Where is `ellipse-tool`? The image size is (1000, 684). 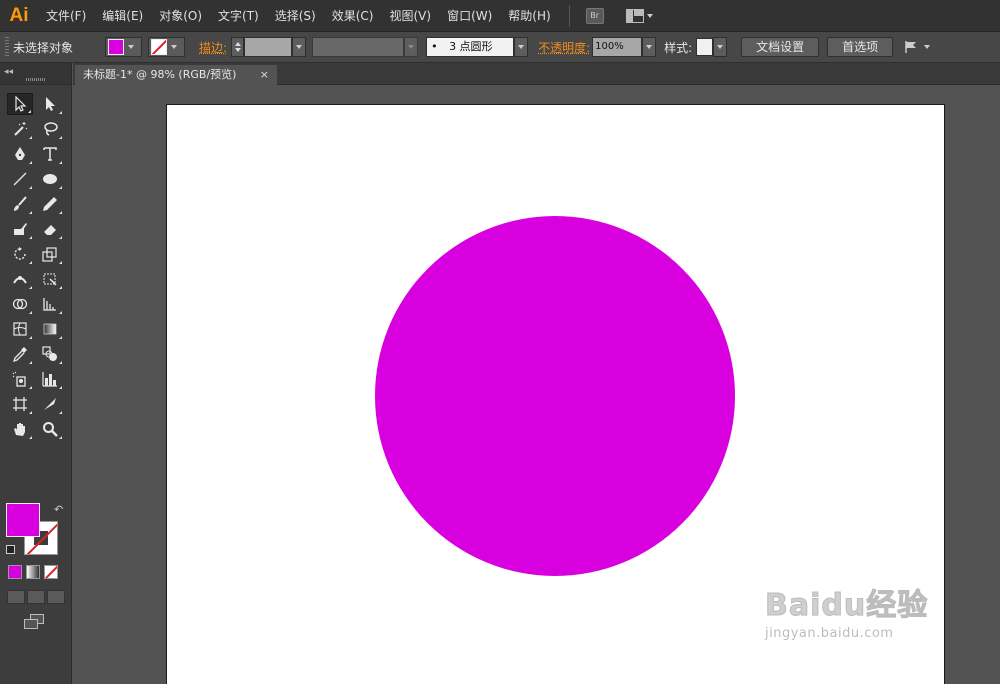 ellipse-tool is located at coordinates (50, 179).